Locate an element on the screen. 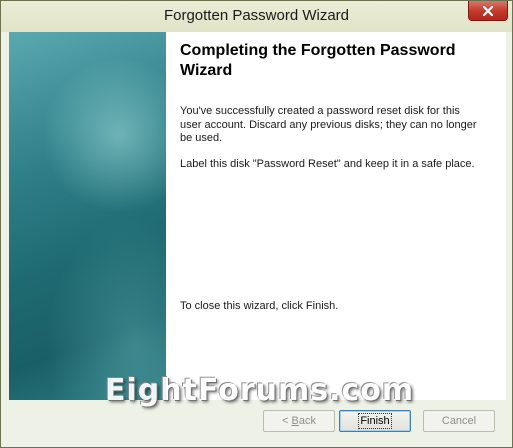  title-bar: Forgotten Password Wizard is located at coordinates (256, 16).